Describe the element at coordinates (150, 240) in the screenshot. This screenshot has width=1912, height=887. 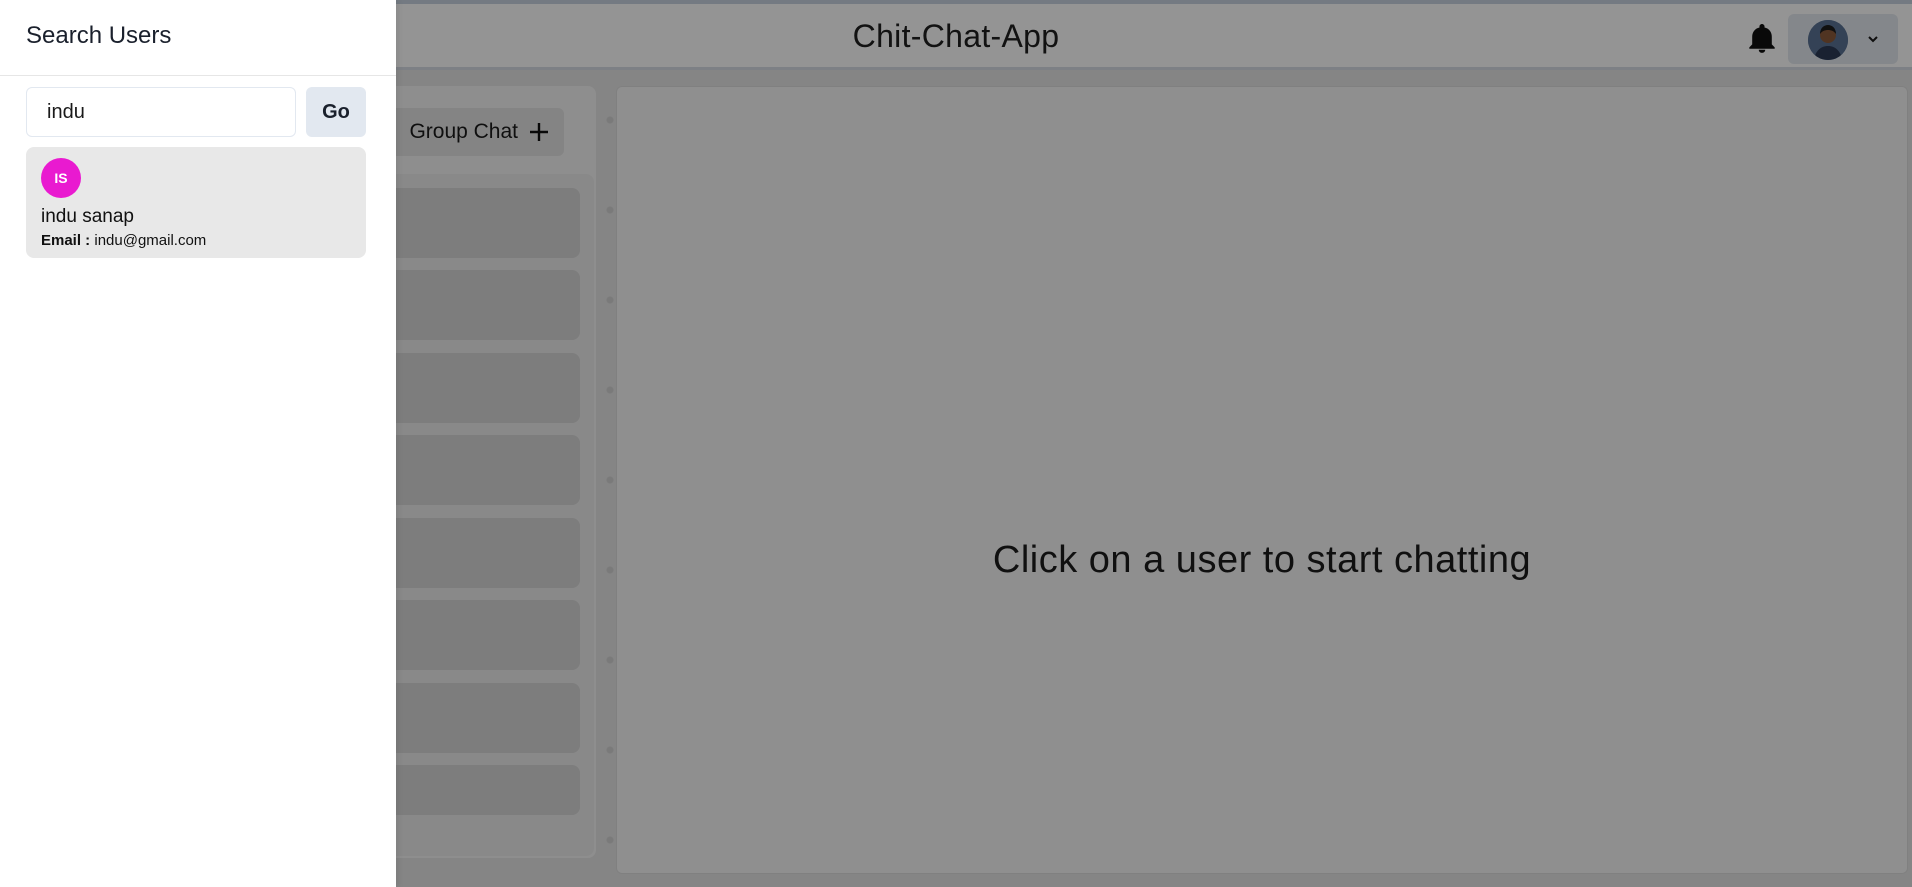
I see `email-value: indu@gmail.com` at that location.